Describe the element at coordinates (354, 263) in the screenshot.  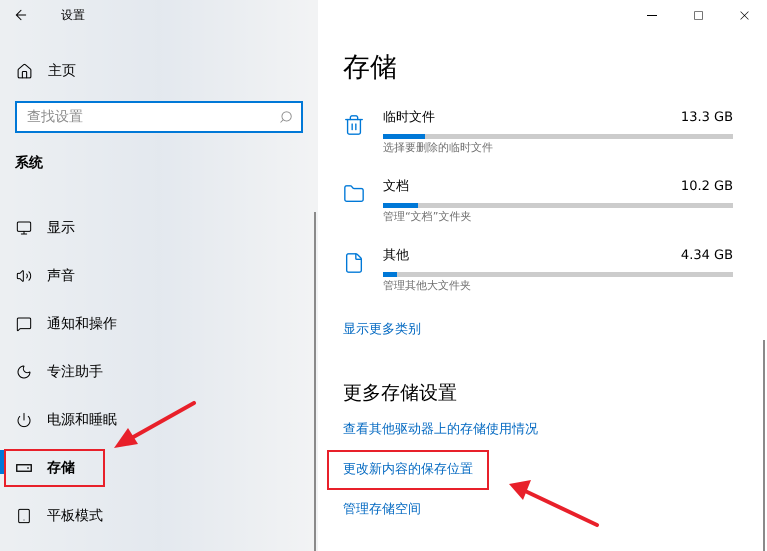
I see `file-icon` at that location.